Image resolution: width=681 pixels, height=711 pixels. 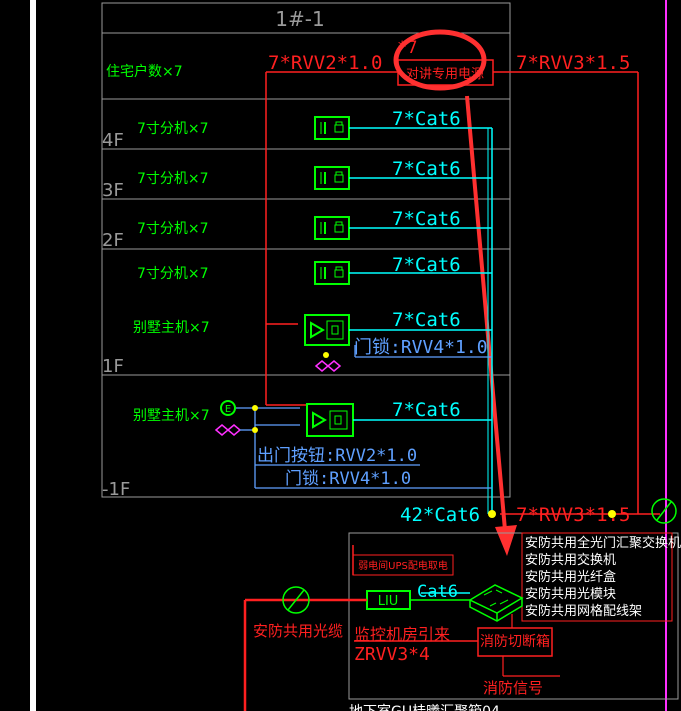 What do you see at coordinates (113, 140) in the screenshot?
I see `floor-label-4f: 4F` at bounding box center [113, 140].